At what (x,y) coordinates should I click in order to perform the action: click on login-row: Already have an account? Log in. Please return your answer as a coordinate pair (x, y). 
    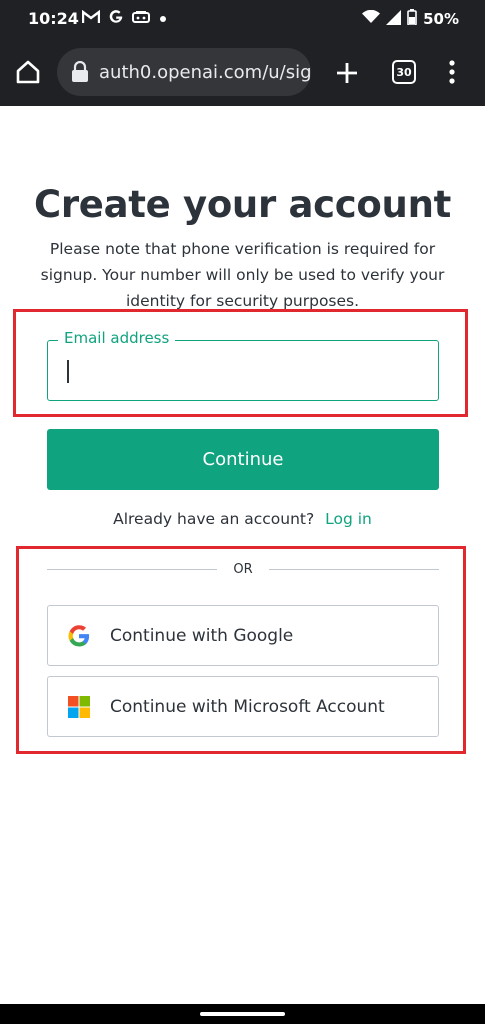
    Looking at the image, I should click on (242, 519).